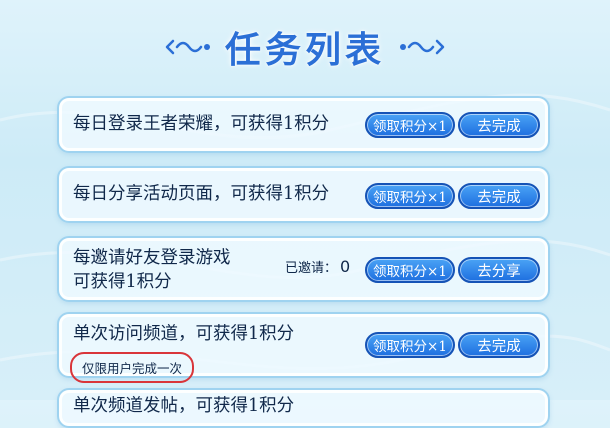 The image size is (610, 428). Describe the element at coordinates (345, 266) in the screenshot. I see `invited-count: 0` at that location.